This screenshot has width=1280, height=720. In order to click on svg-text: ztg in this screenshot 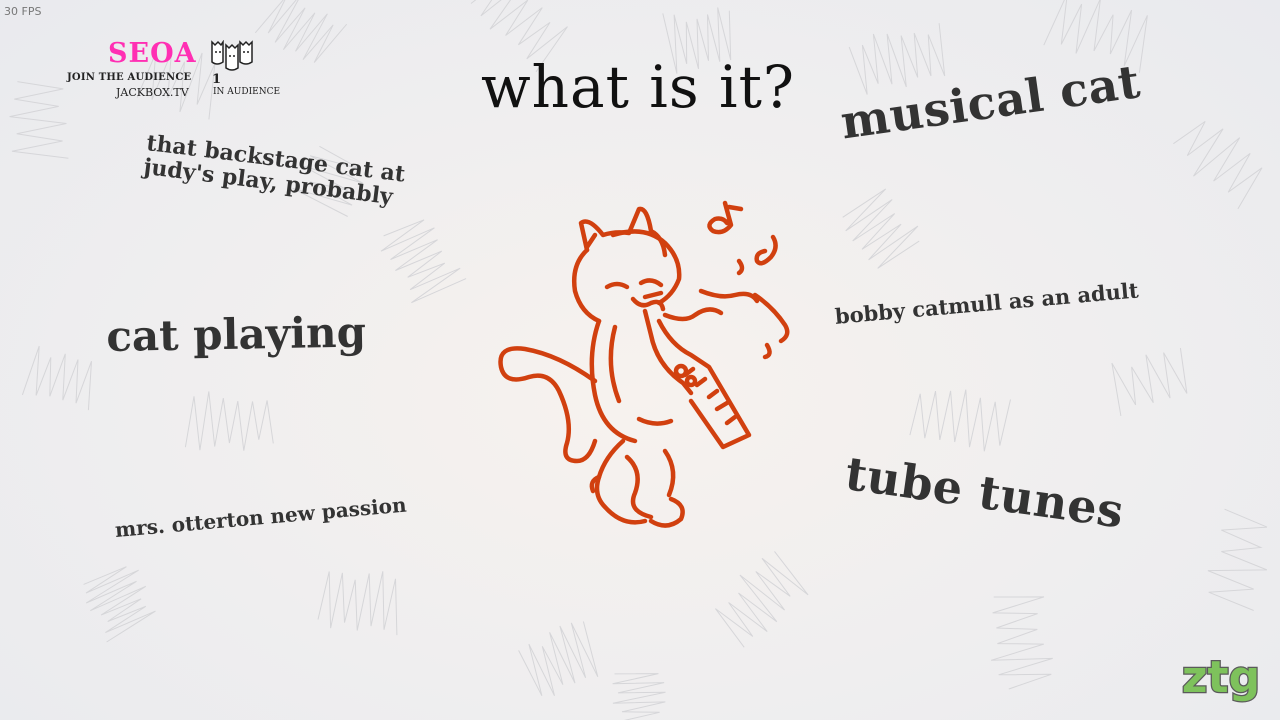, I will do `click(1221, 677)`.